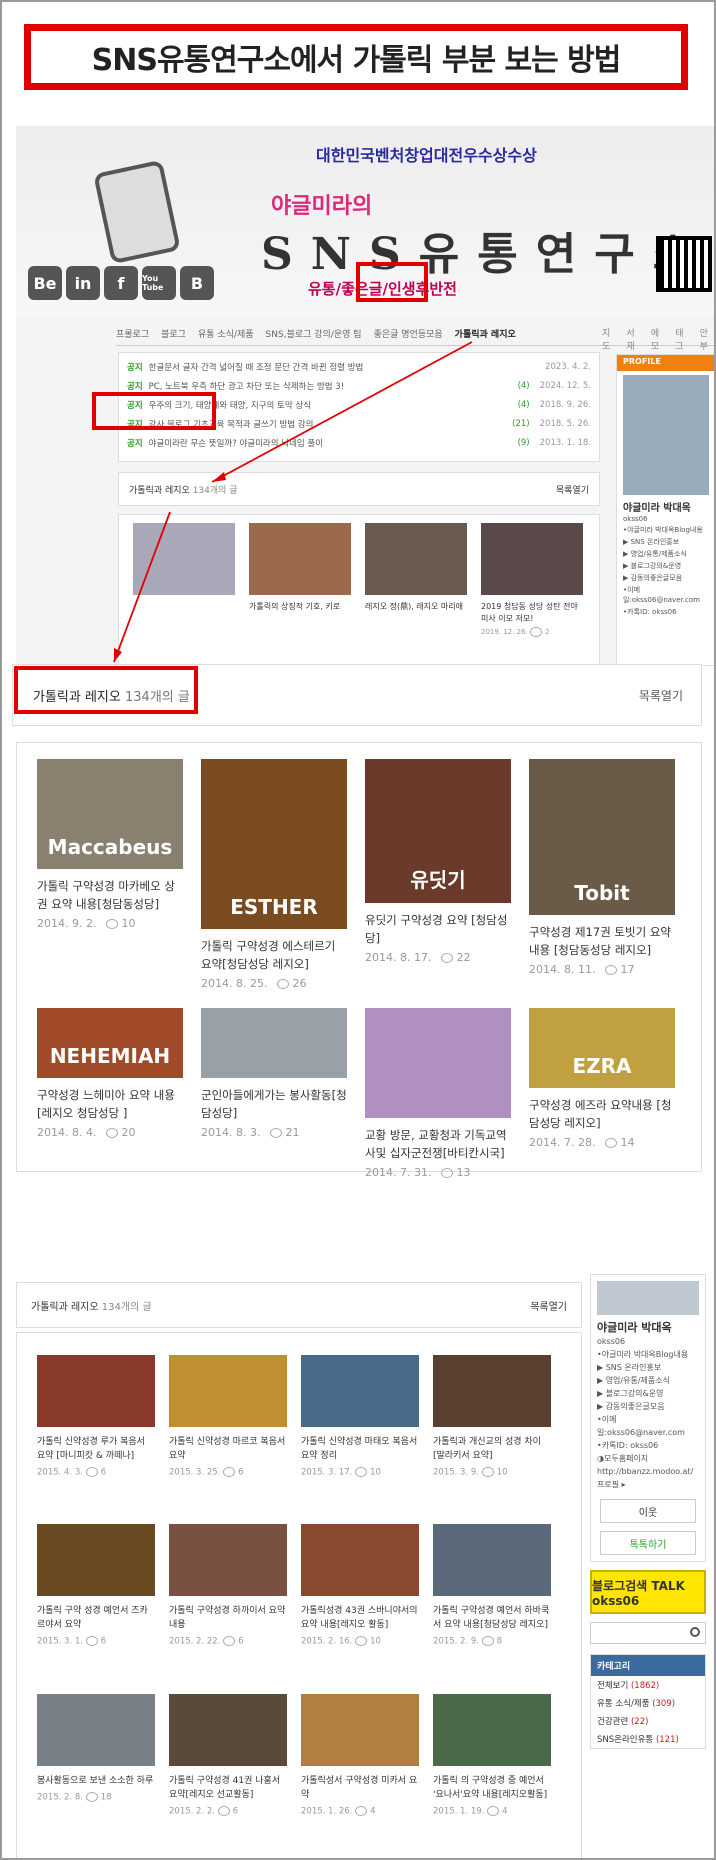 The width and height of the screenshot is (716, 1860). What do you see at coordinates (96, 1781) in the screenshot?
I see `post-title: 봉사활동으로 보낸 소소한 하루` at bounding box center [96, 1781].